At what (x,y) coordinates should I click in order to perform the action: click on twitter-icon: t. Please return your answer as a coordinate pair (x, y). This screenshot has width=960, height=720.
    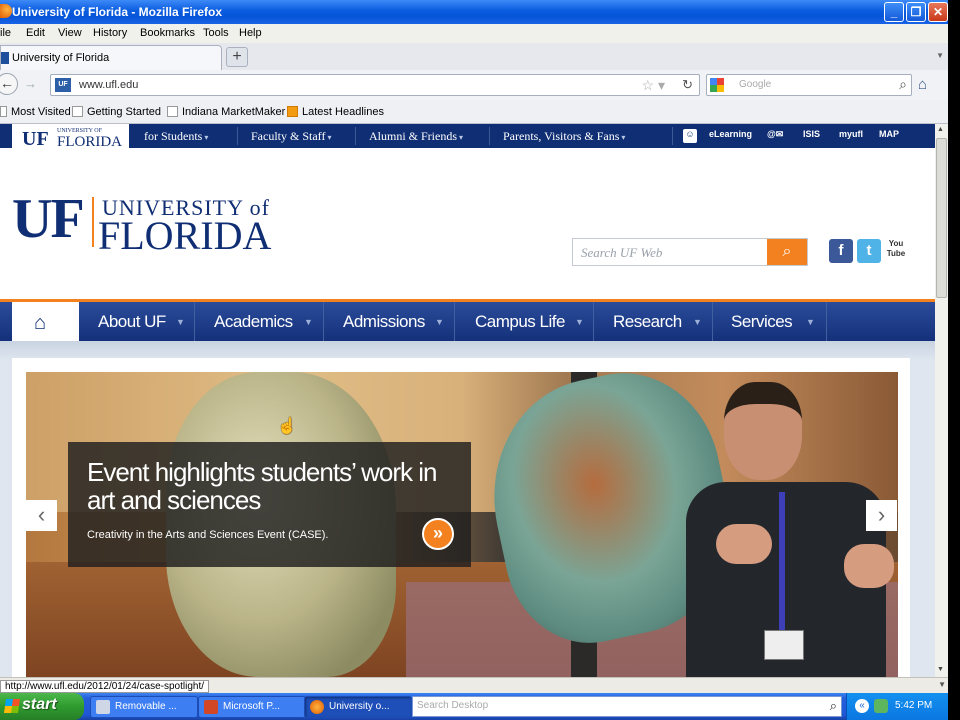
    Looking at the image, I should click on (869, 251).